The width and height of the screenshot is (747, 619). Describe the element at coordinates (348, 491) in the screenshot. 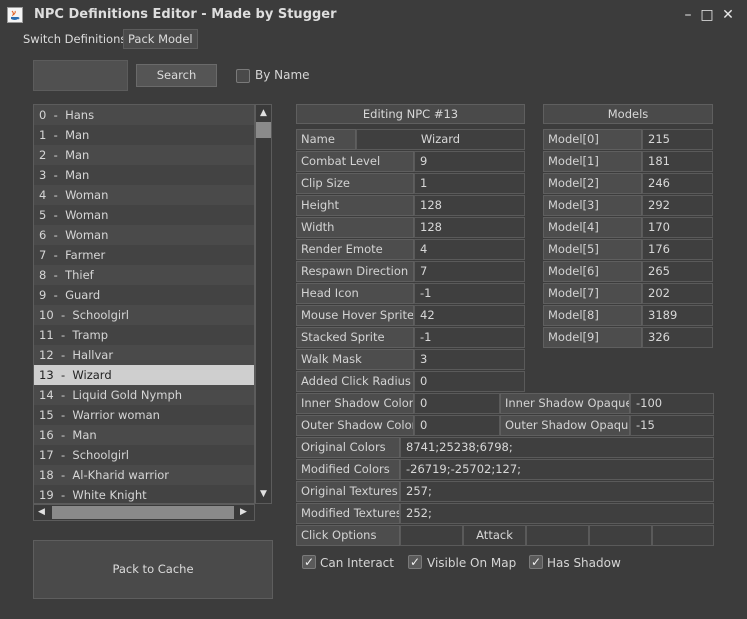

I see `original-textures-label: Original Textures` at that location.